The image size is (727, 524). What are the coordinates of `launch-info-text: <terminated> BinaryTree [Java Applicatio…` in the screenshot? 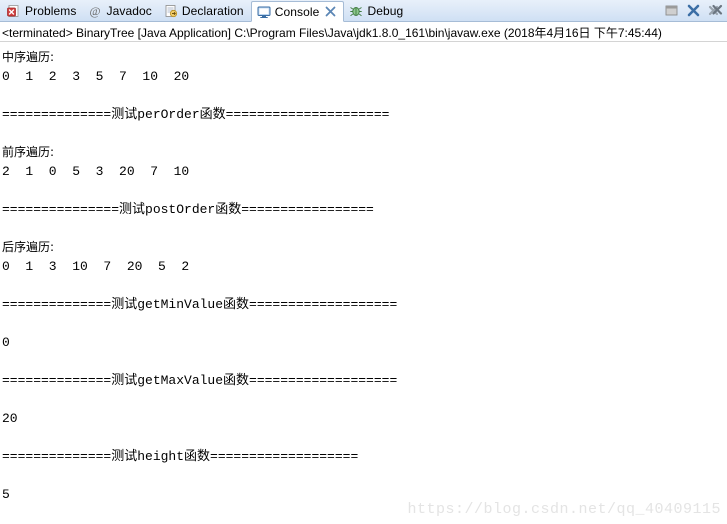 It's located at (332, 32).